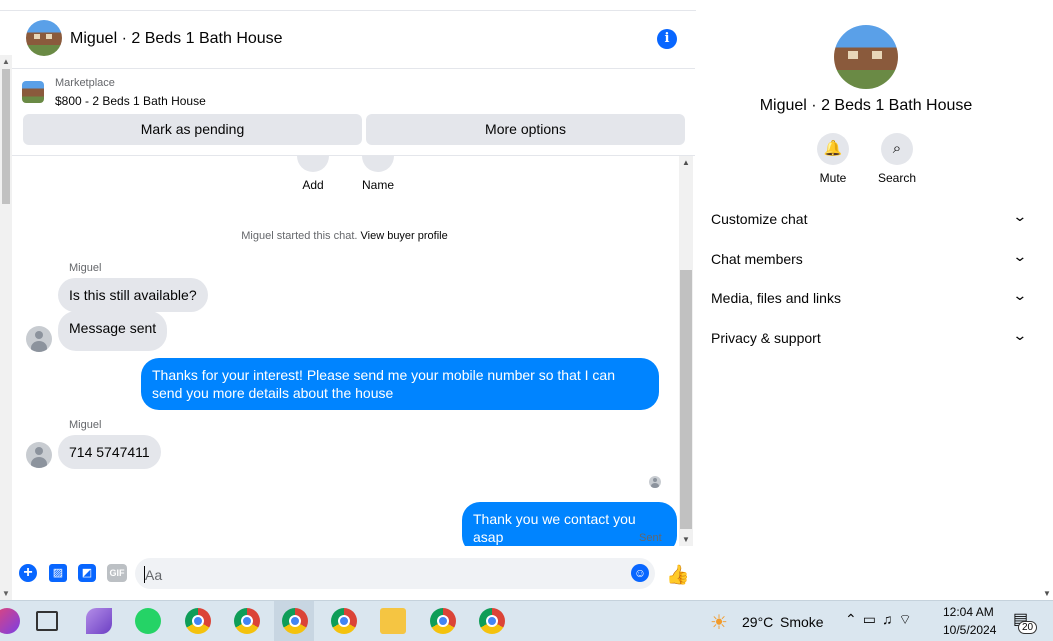  What do you see at coordinates (44, 38) in the screenshot?
I see `listing-avatar` at bounding box center [44, 38].